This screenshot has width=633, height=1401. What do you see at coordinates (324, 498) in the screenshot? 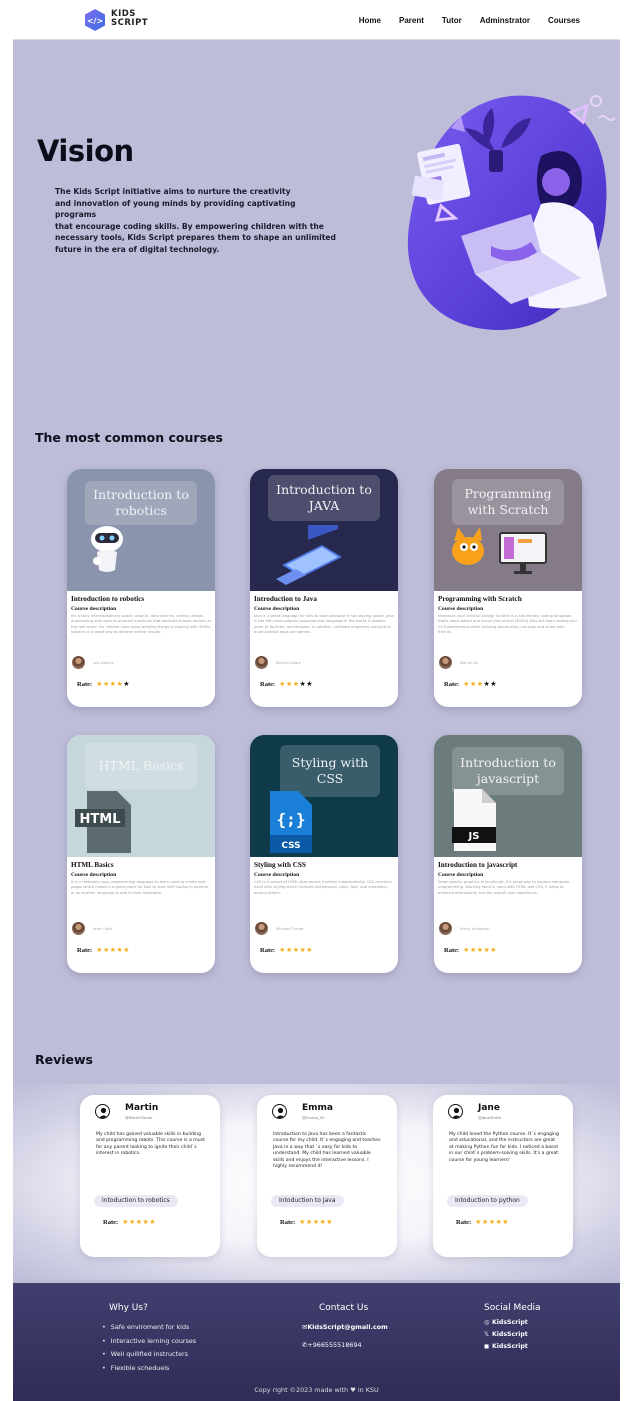
I see `thumbnail-title: Introduction to JAVA` at bounding box center [324, 498].